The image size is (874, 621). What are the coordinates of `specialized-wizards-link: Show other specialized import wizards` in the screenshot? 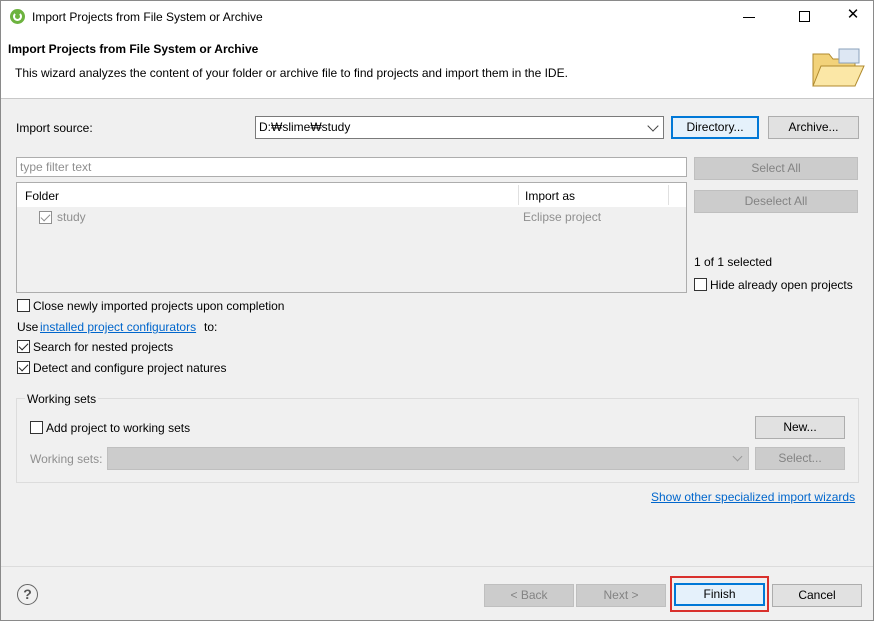 It's located at (753, 497).